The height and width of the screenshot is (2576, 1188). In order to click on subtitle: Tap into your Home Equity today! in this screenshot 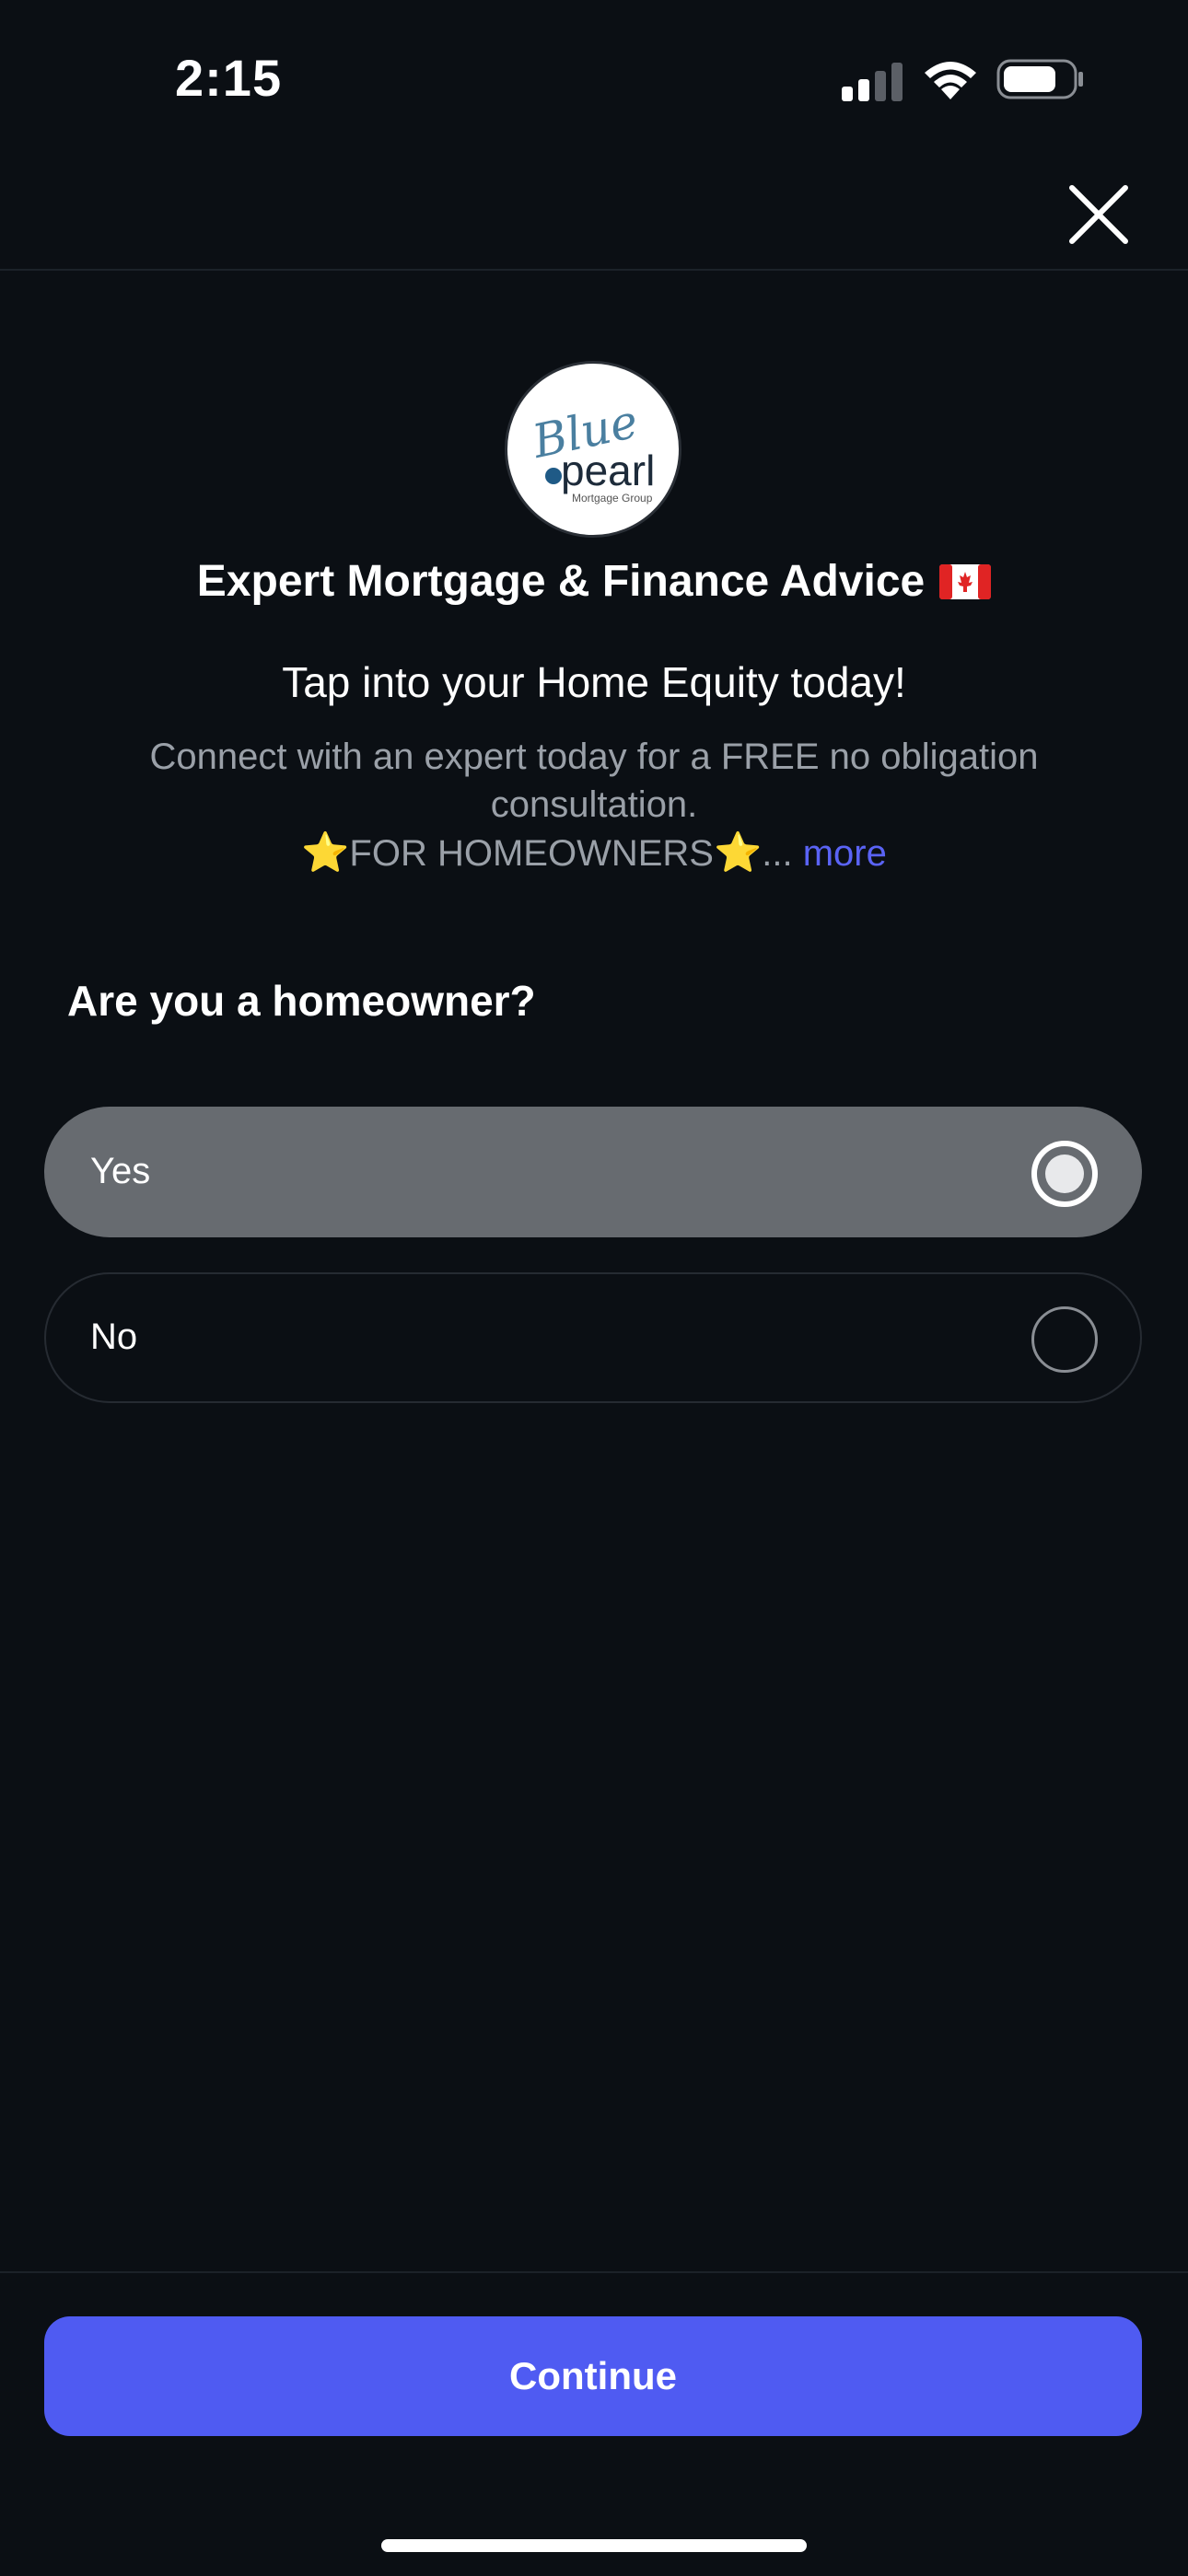, I will do `click(594, 682)`.